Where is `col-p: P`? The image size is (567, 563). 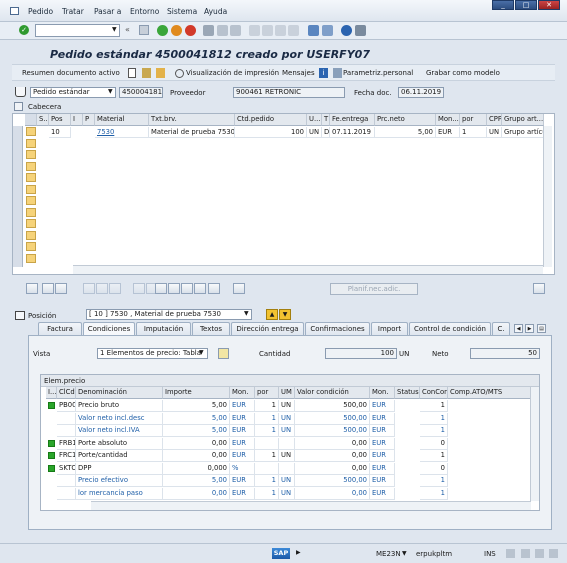
col-p: P is located at coordinates (89, 120).